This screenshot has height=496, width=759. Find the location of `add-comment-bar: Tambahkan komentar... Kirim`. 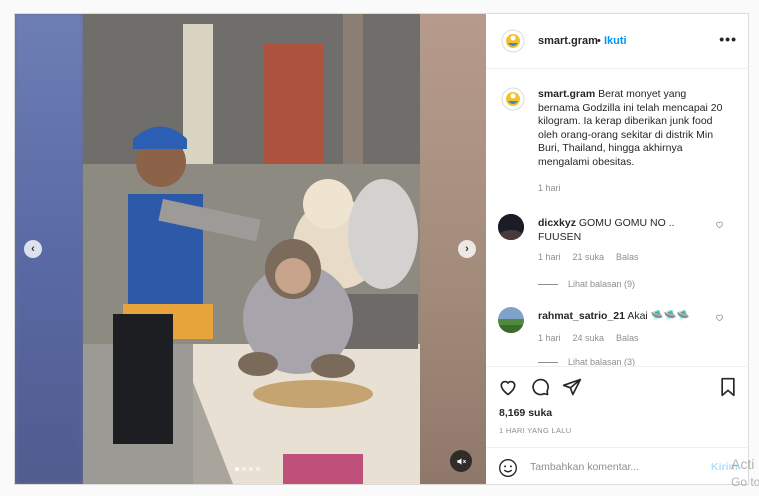

add-comment-bar: Tambahkan komentar... Kirim is located at coordinates (617, 466).